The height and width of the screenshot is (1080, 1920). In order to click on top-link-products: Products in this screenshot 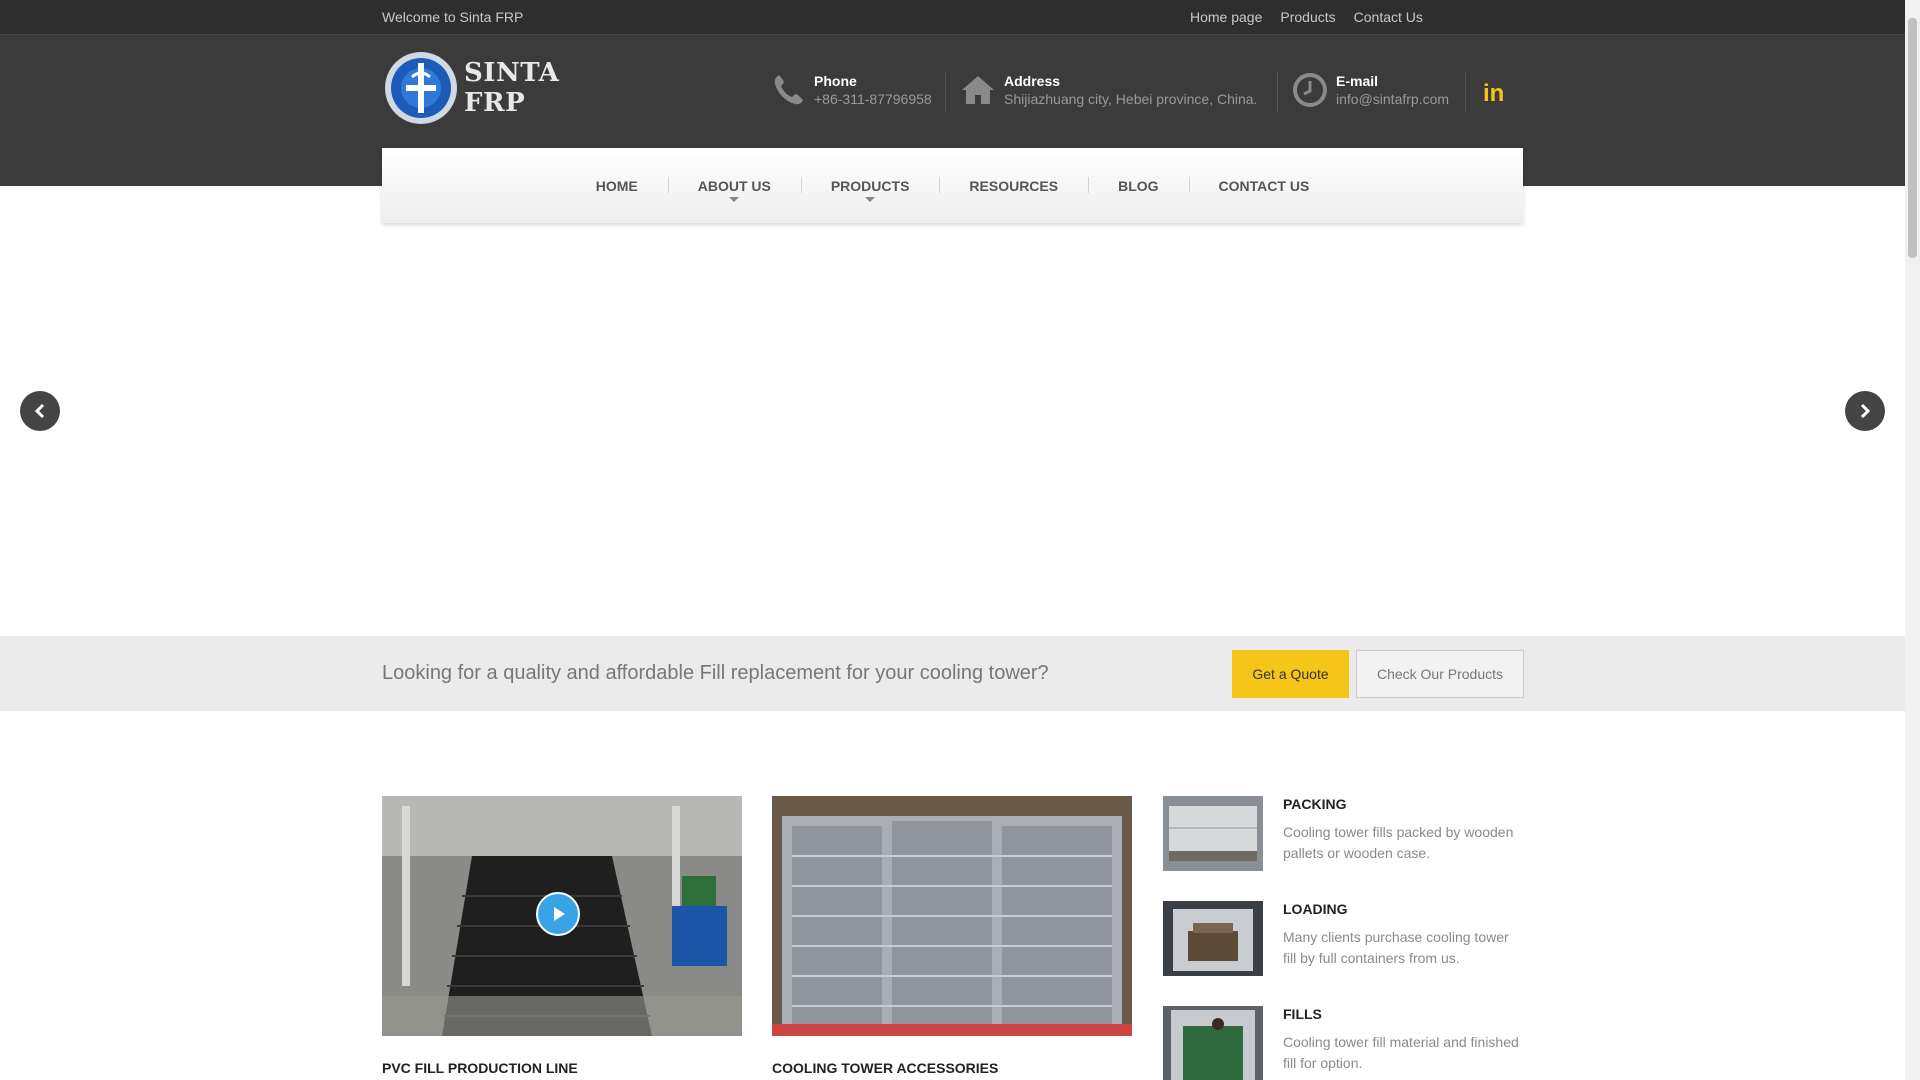, I will do `click(1307, 17)`.